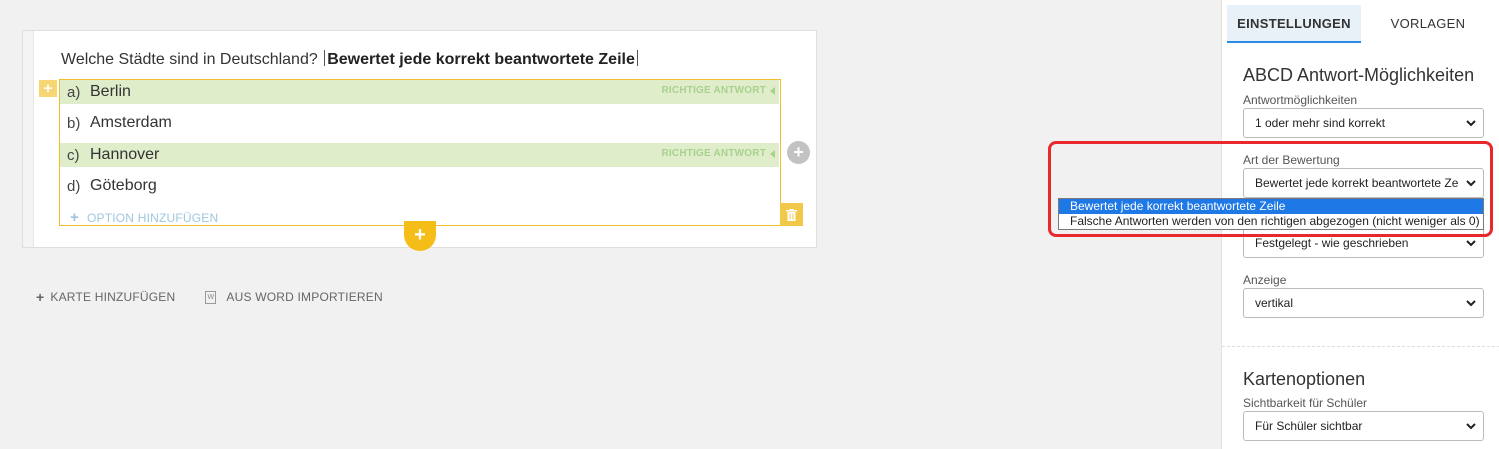 This screenshot has height=449, width=1499. I want to click on answer-options-label: Antwortmöglichkeiten, so click(1300, 100).